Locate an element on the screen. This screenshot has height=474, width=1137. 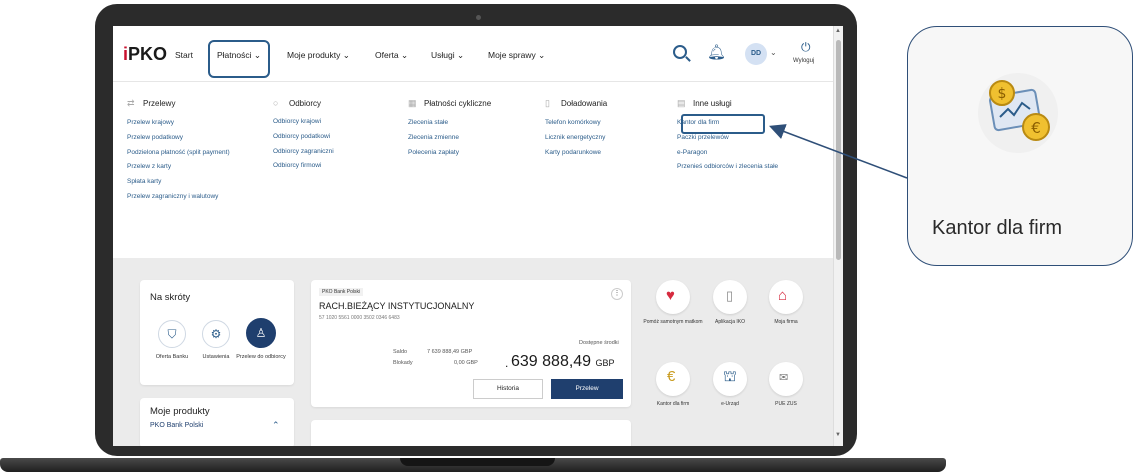
menu-link: Telefon komórkowy is located at coordinates (615, 123).